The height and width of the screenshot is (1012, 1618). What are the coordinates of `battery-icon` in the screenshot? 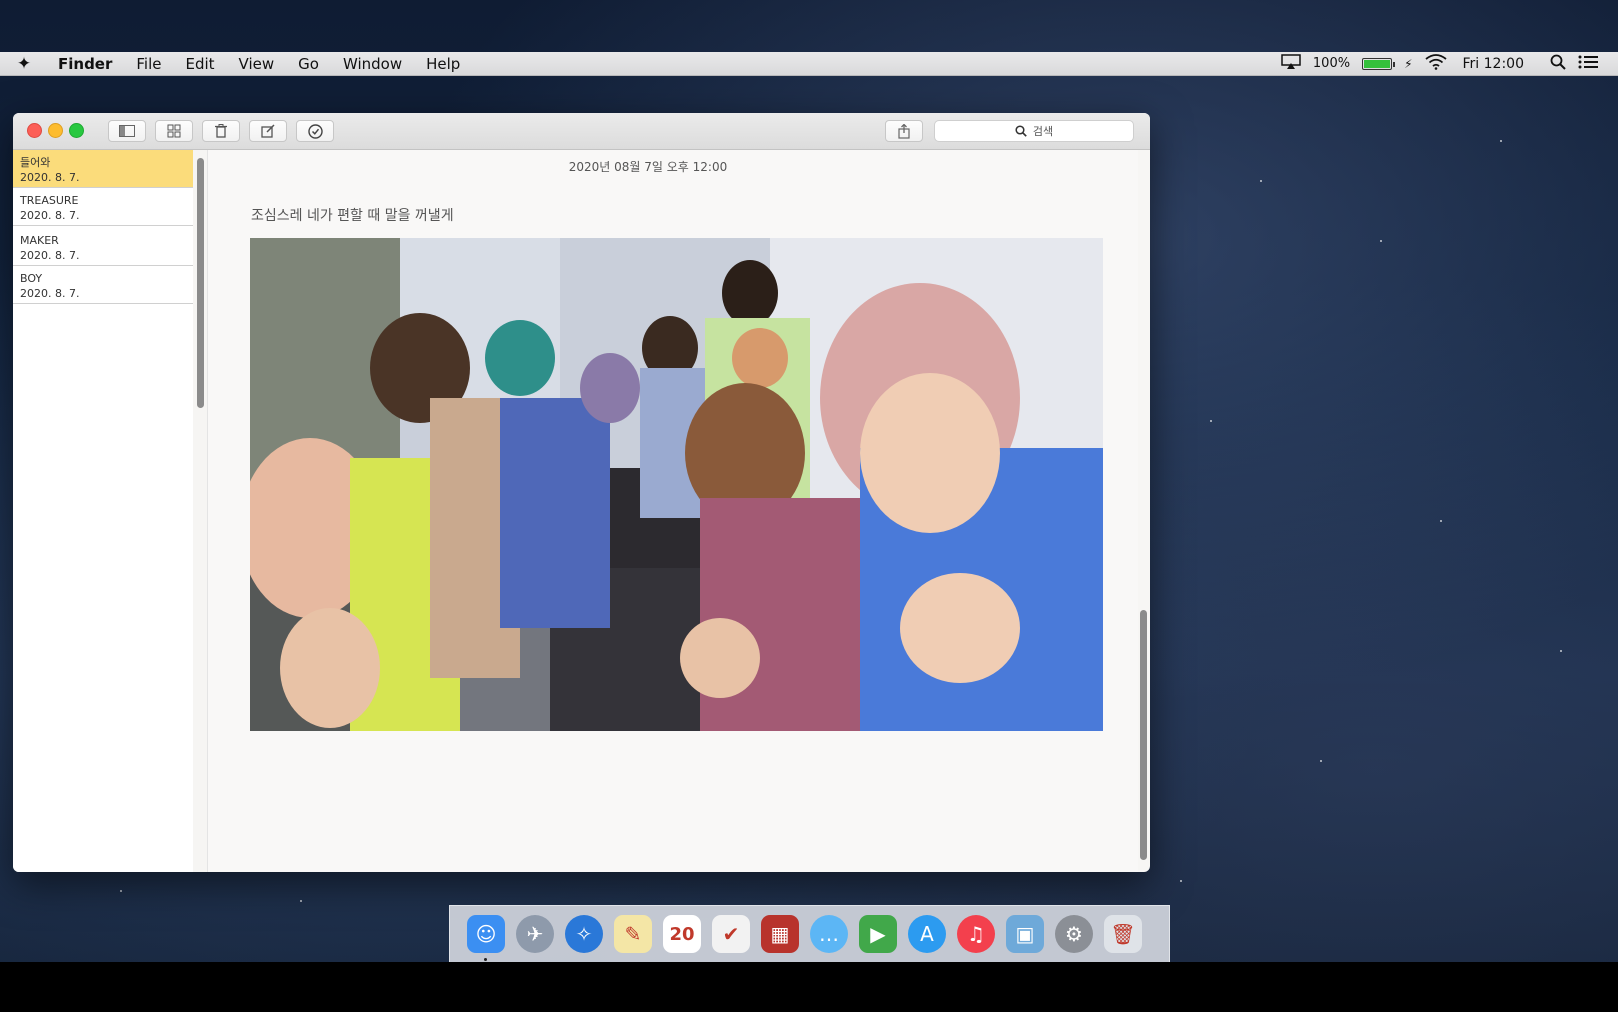 It's located at (1379, 63).